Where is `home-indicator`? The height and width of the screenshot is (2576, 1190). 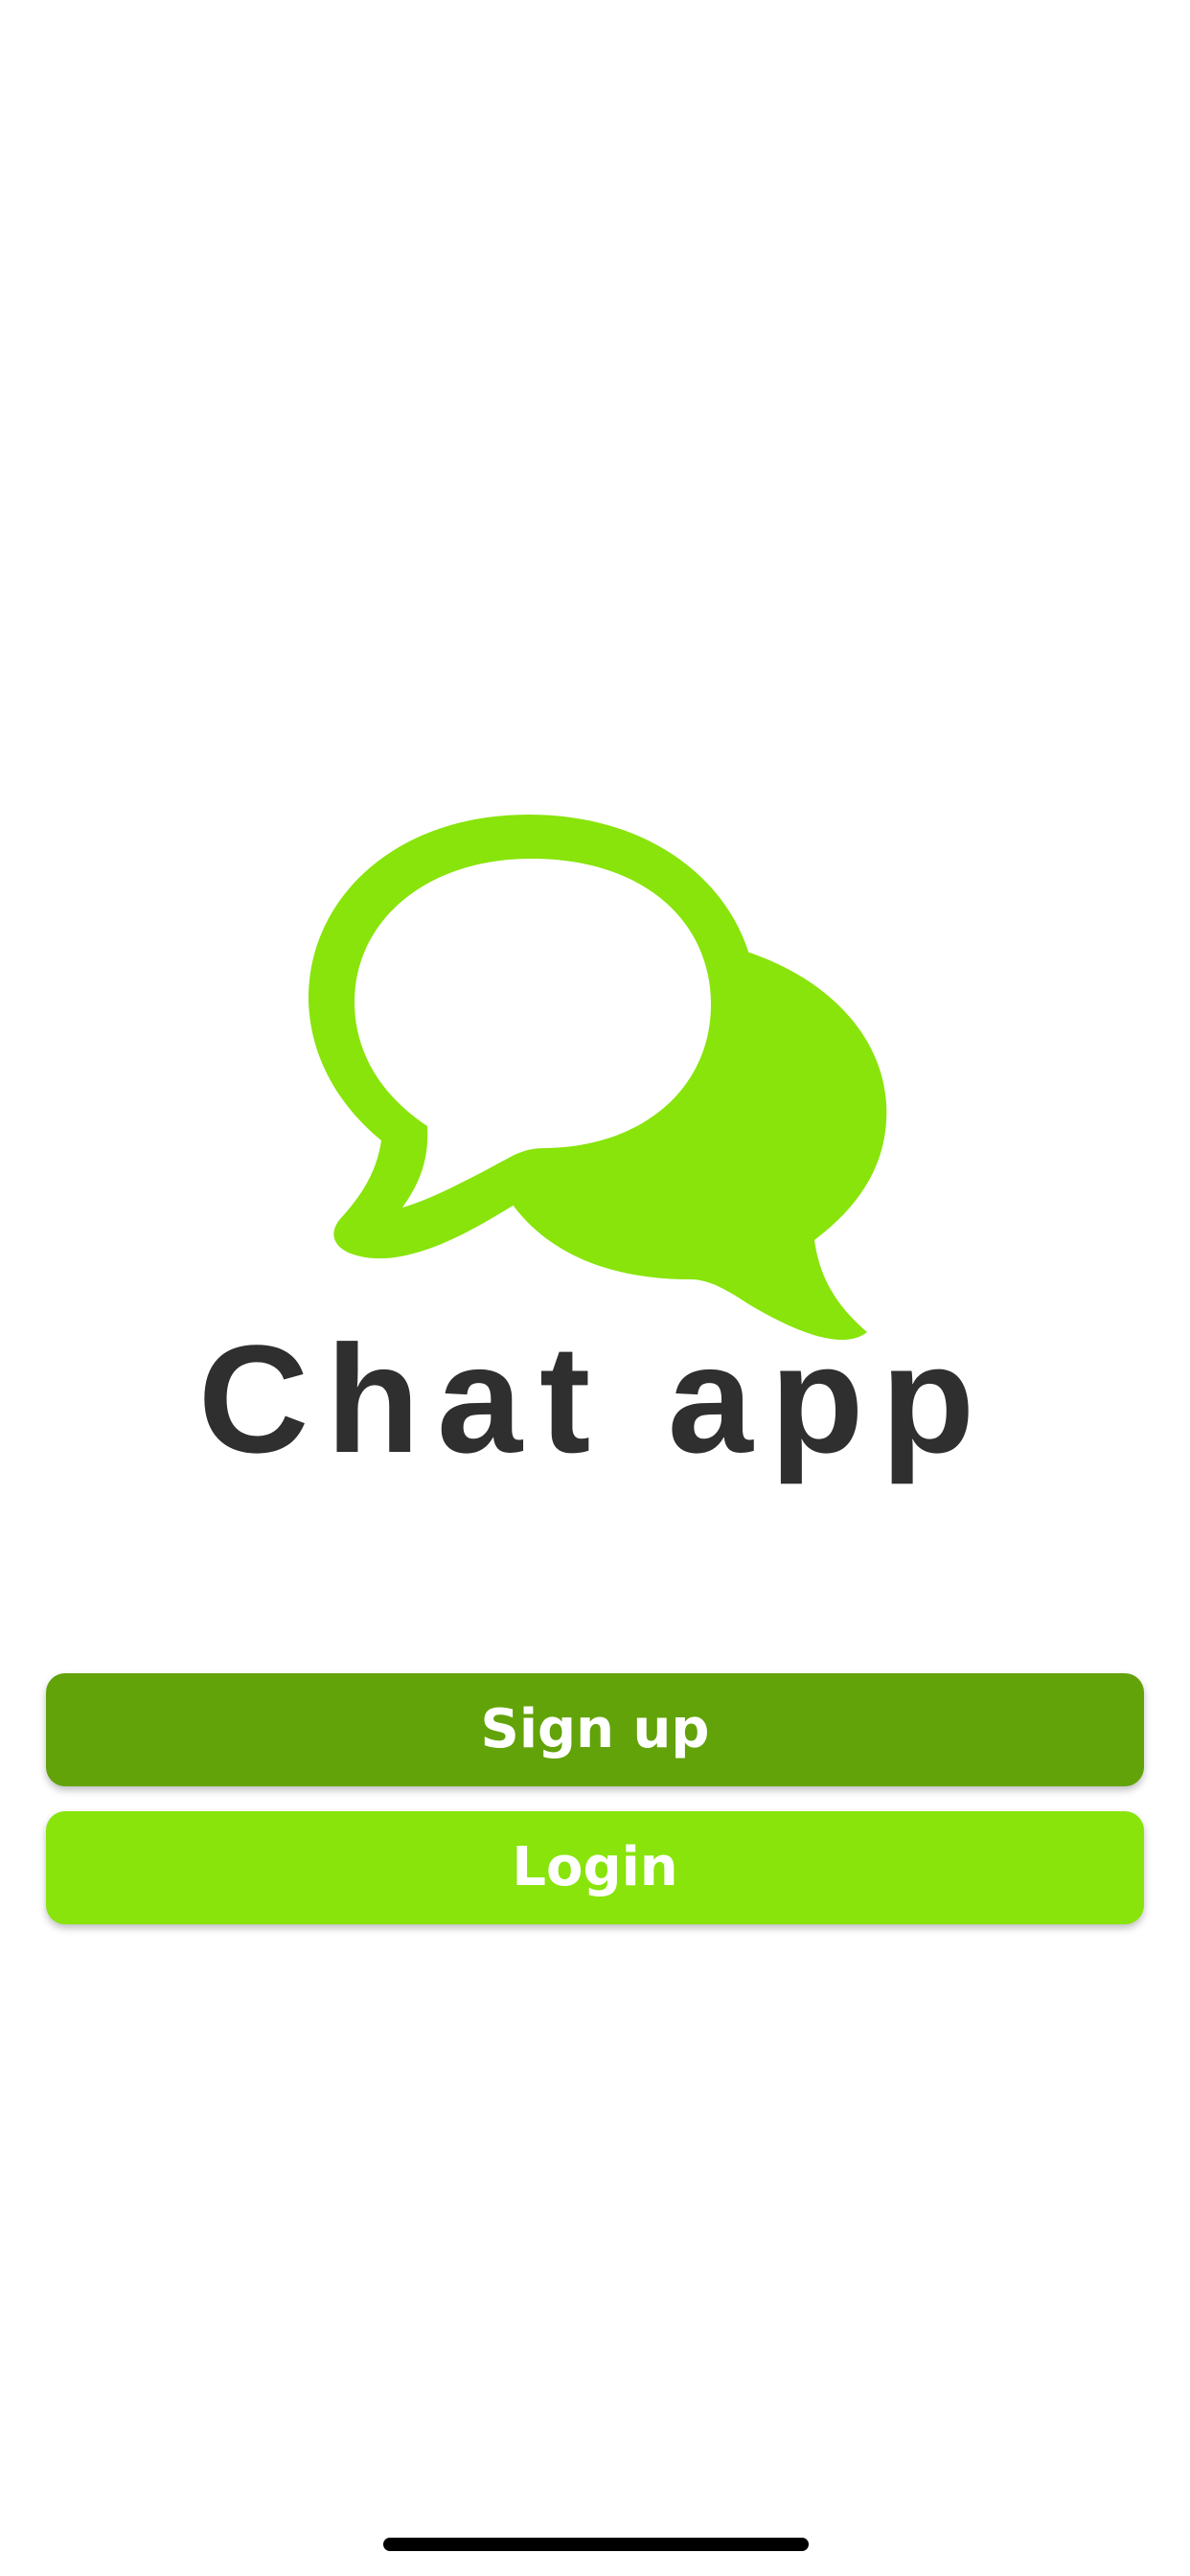 home-indicator is located at coordinates (596, 2544).